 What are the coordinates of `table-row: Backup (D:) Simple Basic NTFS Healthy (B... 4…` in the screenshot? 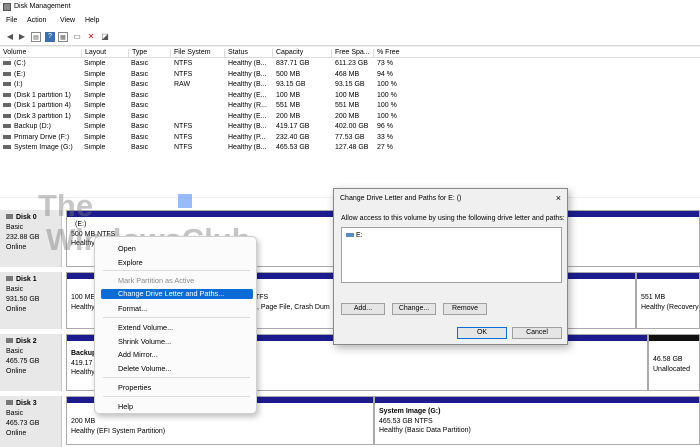 It's located at (350, 127).